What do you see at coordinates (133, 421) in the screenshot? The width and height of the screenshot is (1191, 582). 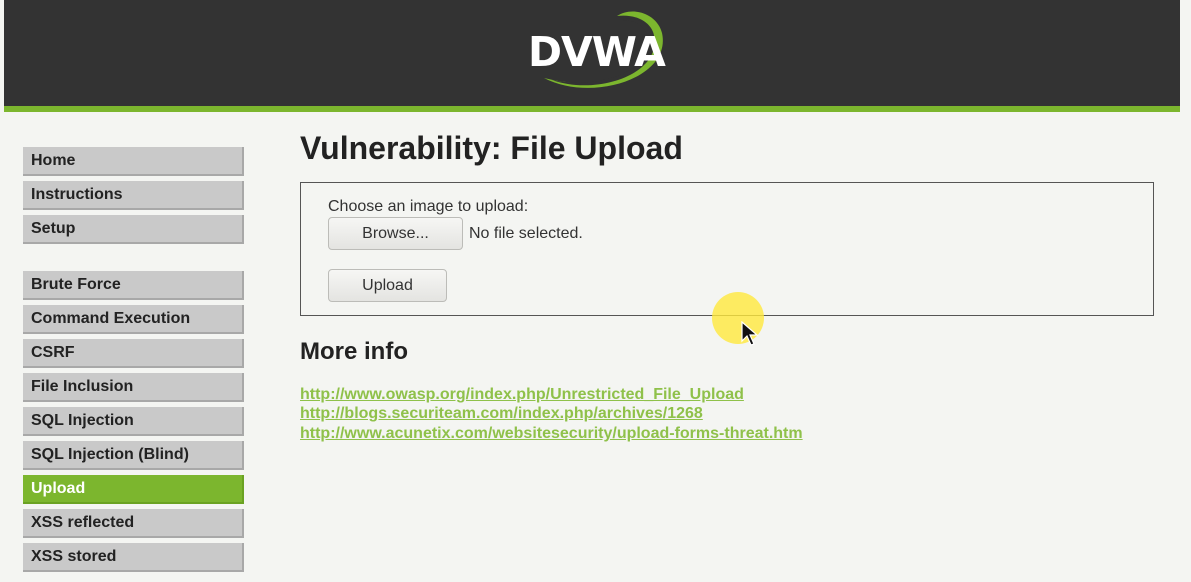 I see `menu-item-sql-injection: SQL Injection` at bounding box center [133, 421].